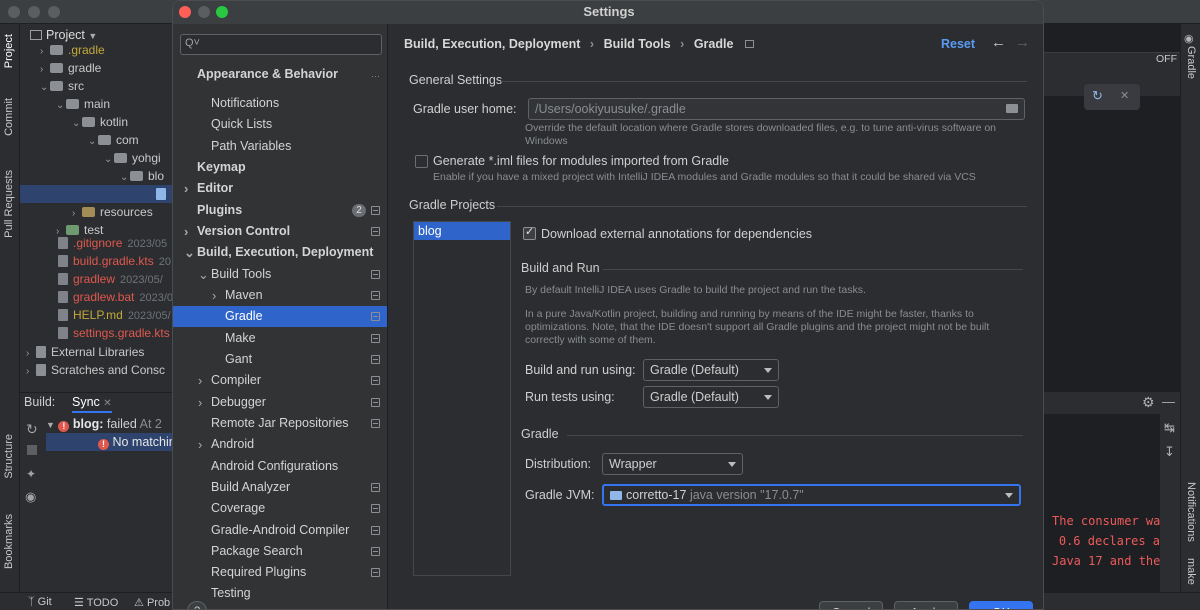 Image resolution: width=1200 pixels, height=610 pixels. Describe the element at coordinates (1012, 108) in the screenshot. I see `folder-icon` at that location.